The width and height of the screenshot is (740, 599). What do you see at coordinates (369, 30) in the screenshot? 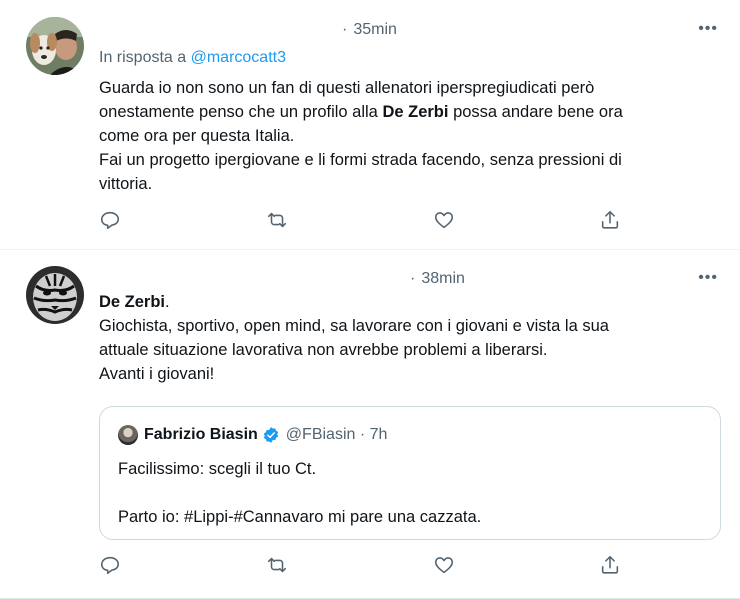
I see `tweet-time: · 35min` at bounding box center [369, 30].